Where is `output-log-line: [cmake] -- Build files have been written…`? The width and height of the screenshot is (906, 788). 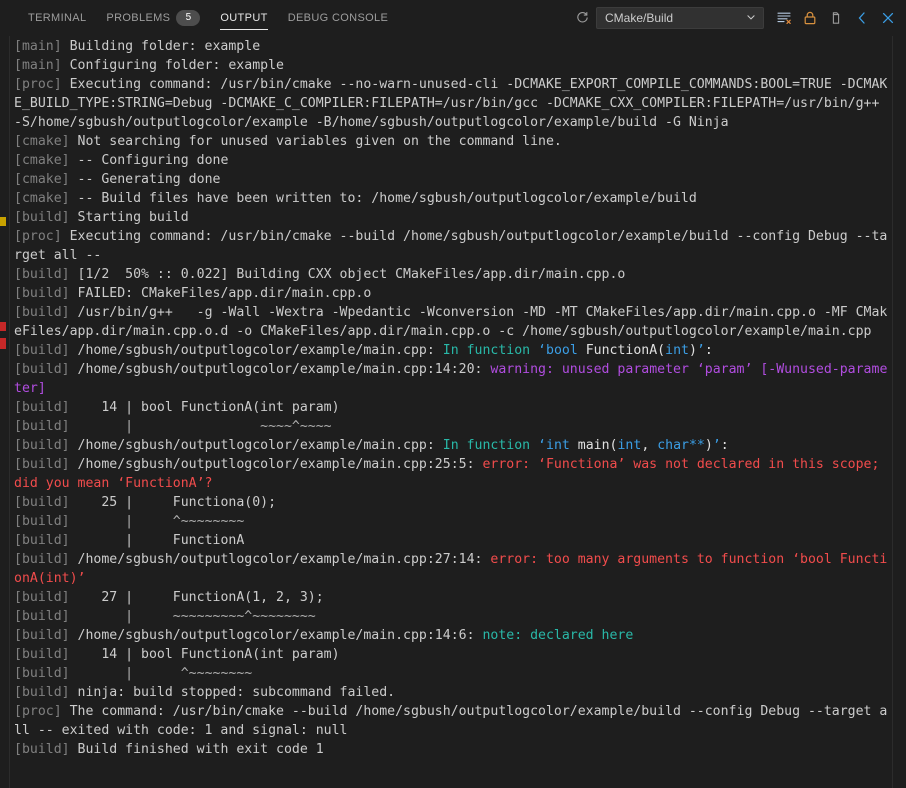
output-log-line: [cmake] -- Build files have been written… is located at coordinates (452, 198).